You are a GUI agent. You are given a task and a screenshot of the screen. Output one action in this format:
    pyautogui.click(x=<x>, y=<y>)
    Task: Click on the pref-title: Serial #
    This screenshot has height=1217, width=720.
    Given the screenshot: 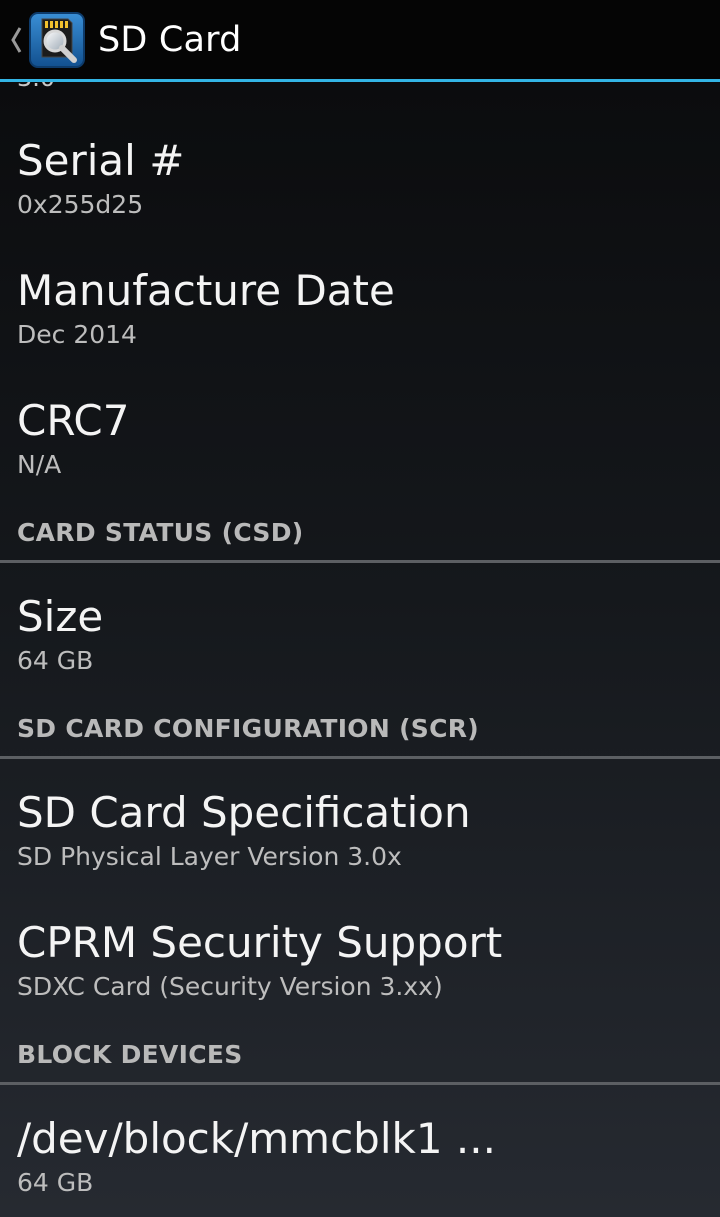 What is the action you would take?
    pyautogui.click(x=101, y=160)
    